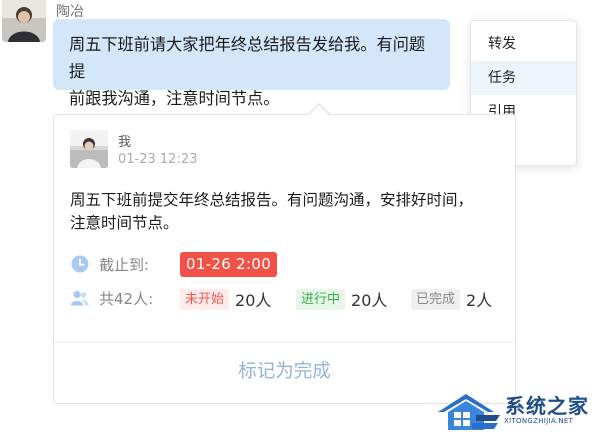  Describe the element at coordinates (158, 159) in the screenshot. I see `created-time: 01-23 12:23` at that location.